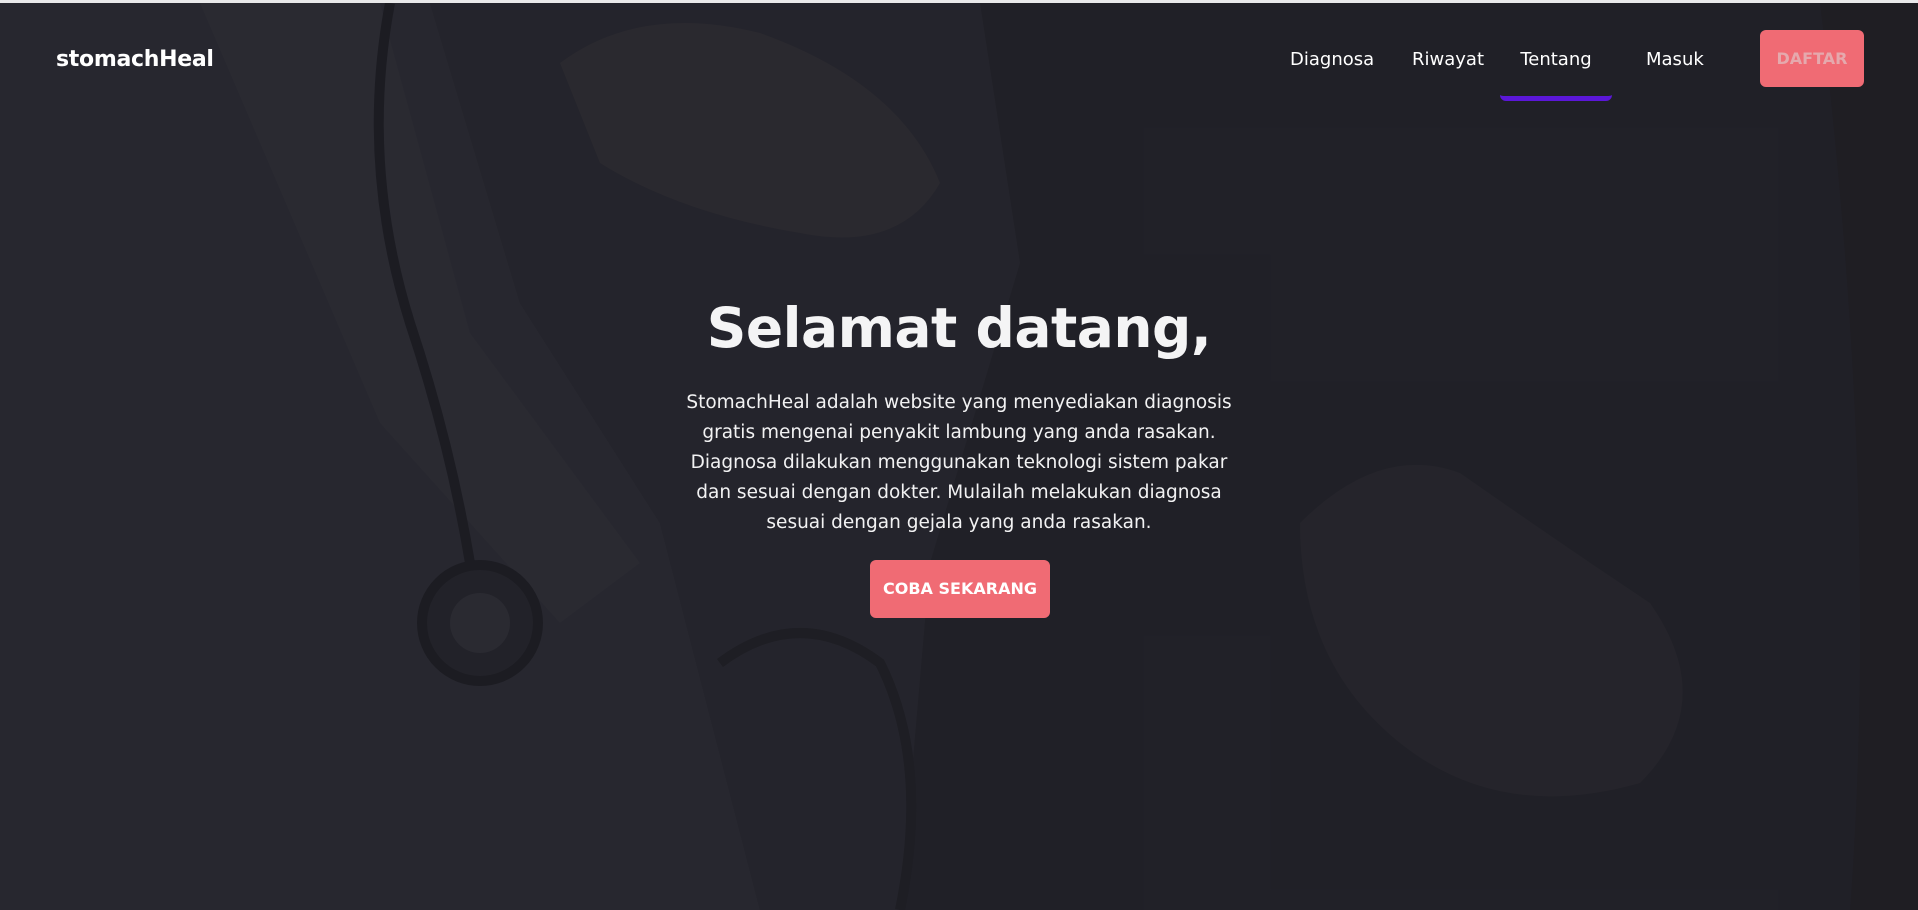 The width and height of the screenshot is (1918, 910). Describe the element at coordinates (135, 59) in the screenshot. I see `brand-logo: stomachHeal` at that location.